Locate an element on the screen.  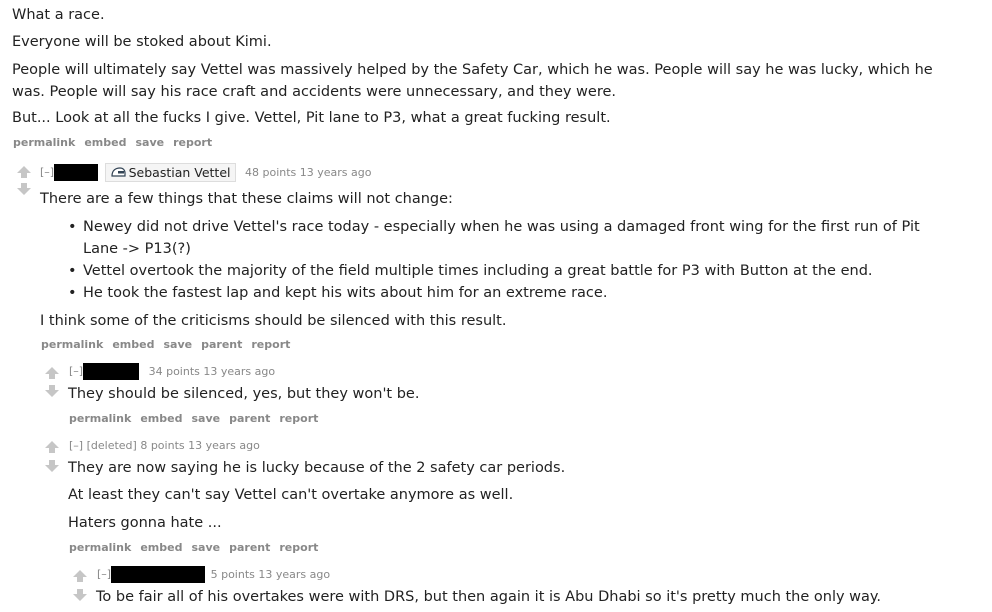
comment-tagline: [–] 34 points 13 years ago is located at coordinates (172, 371).